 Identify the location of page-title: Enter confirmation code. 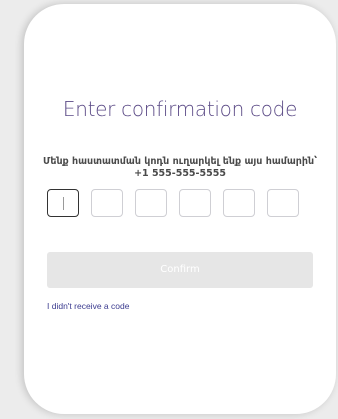
(180, 109).